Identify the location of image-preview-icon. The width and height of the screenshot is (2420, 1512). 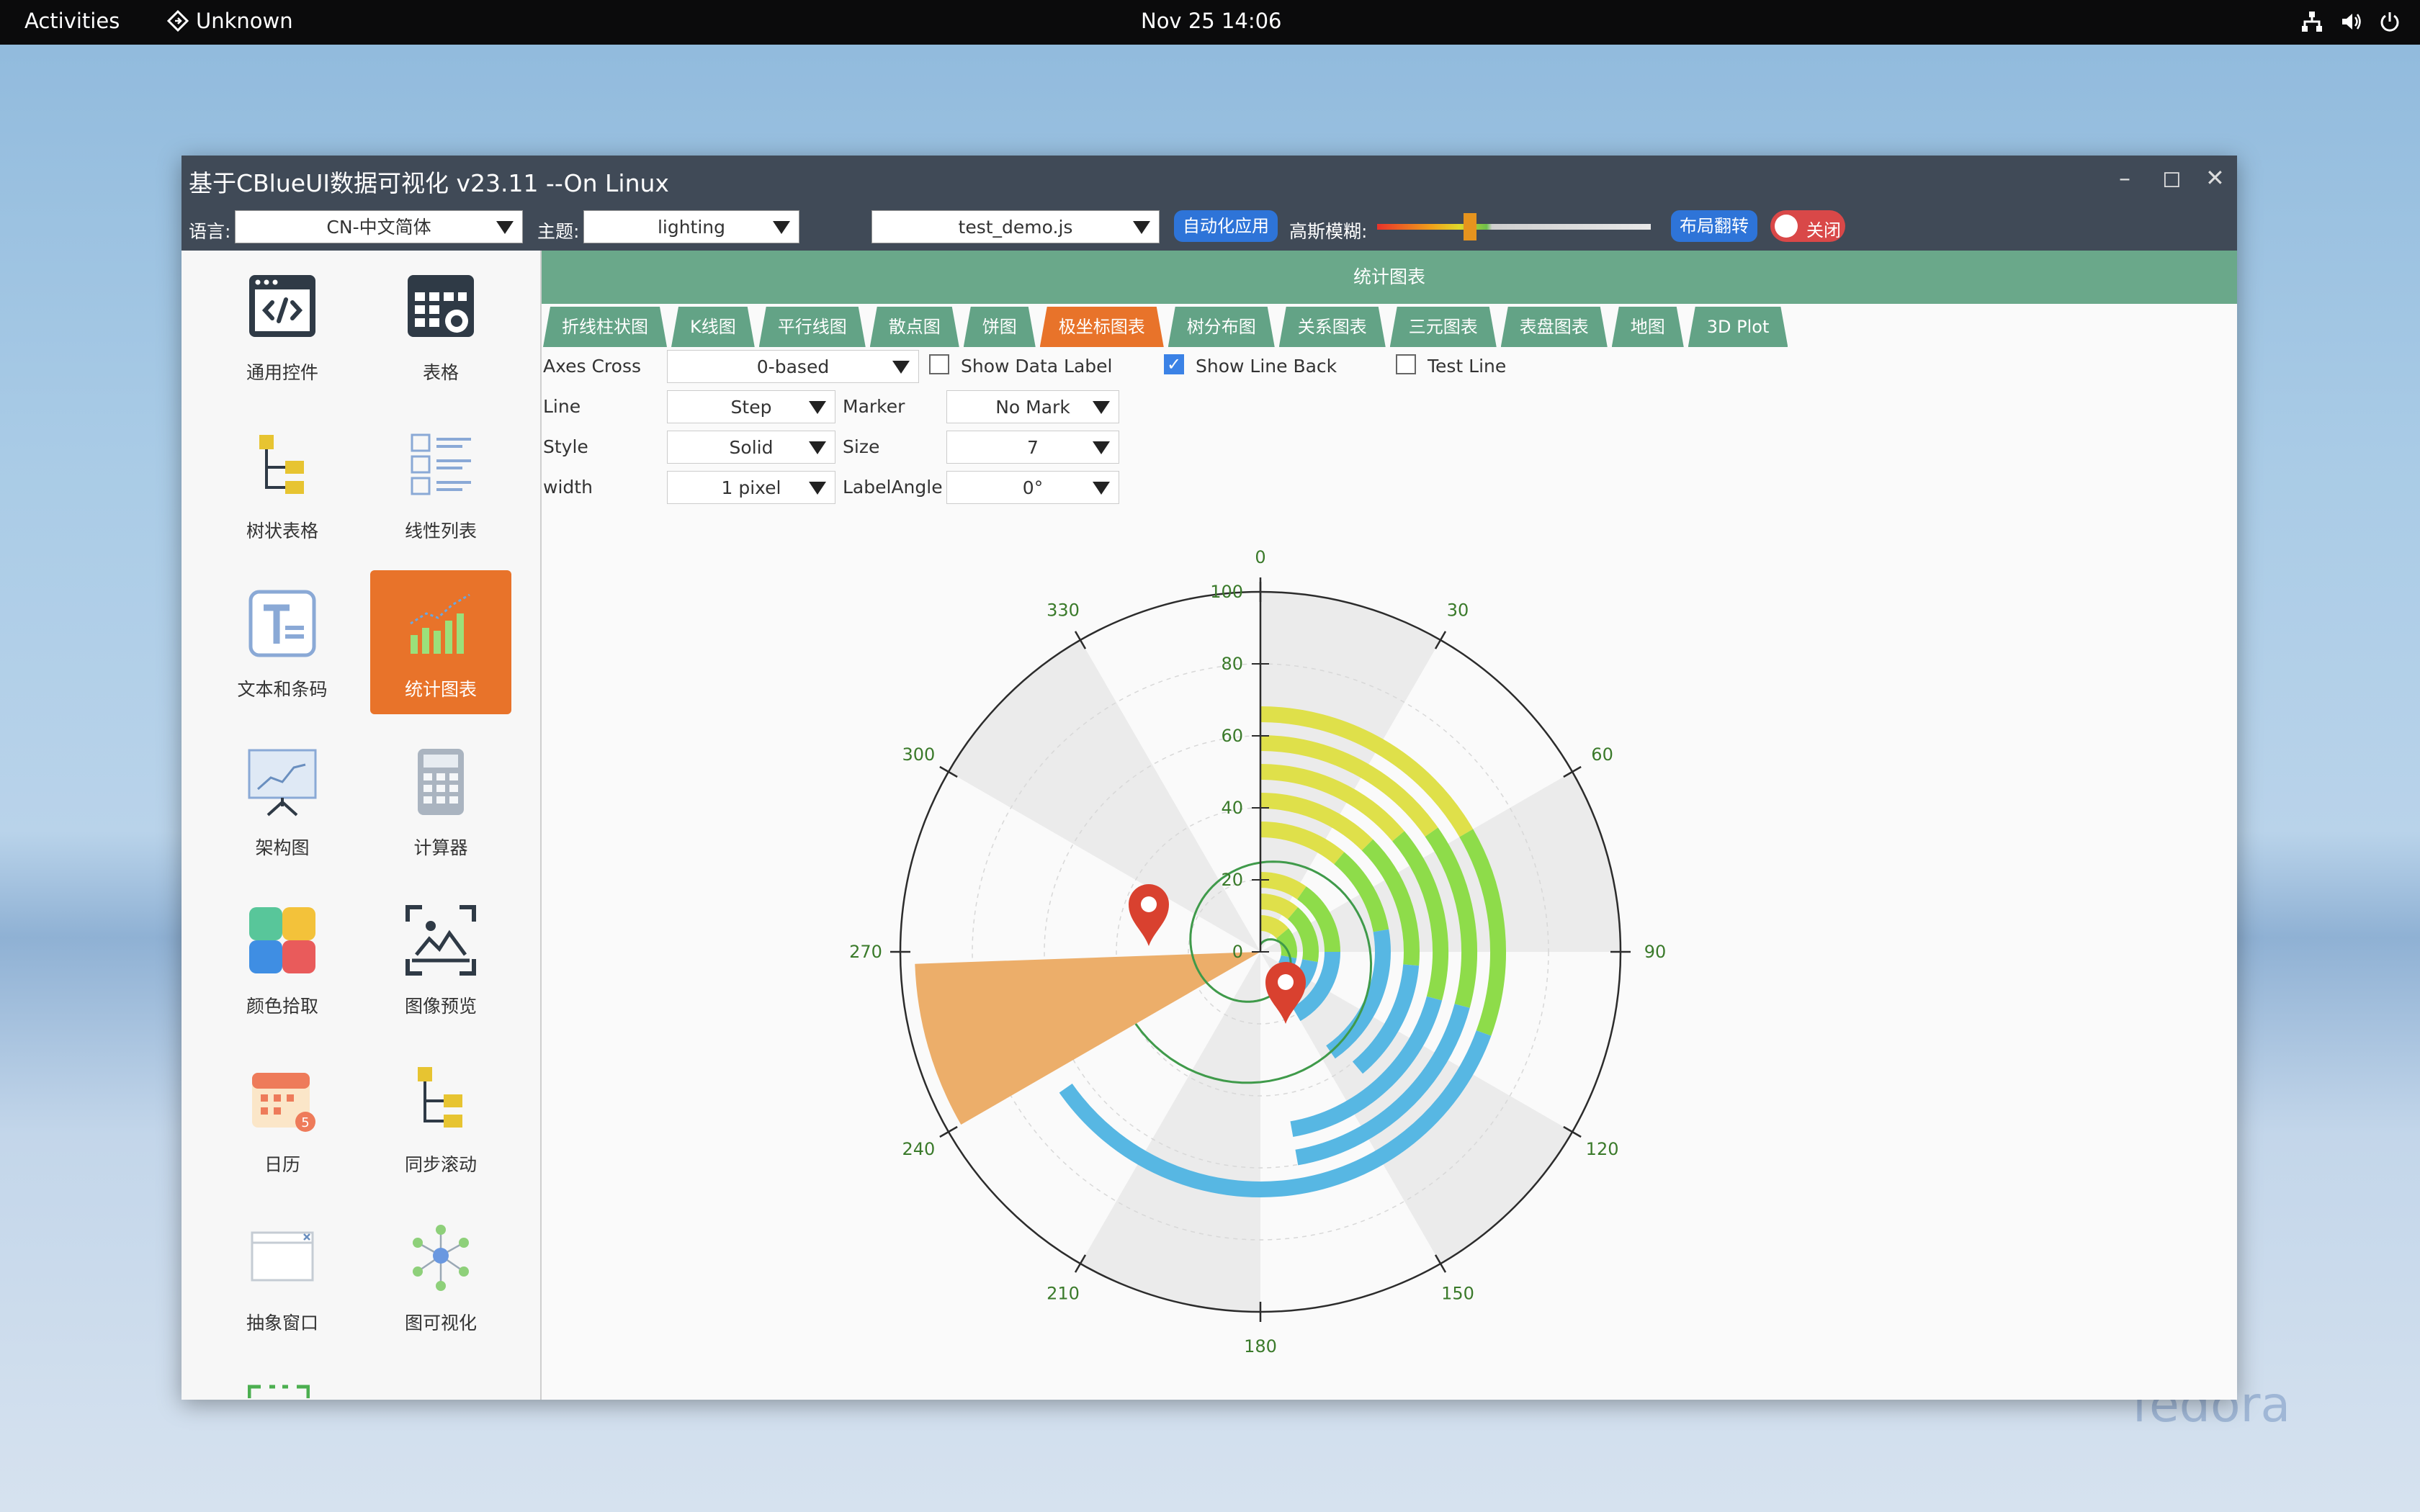
(440, 940).